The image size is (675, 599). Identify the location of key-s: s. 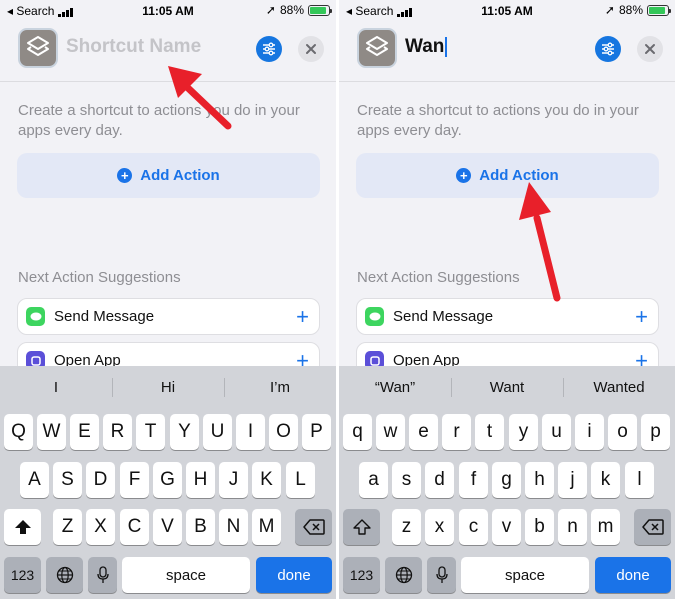
(406, 480).